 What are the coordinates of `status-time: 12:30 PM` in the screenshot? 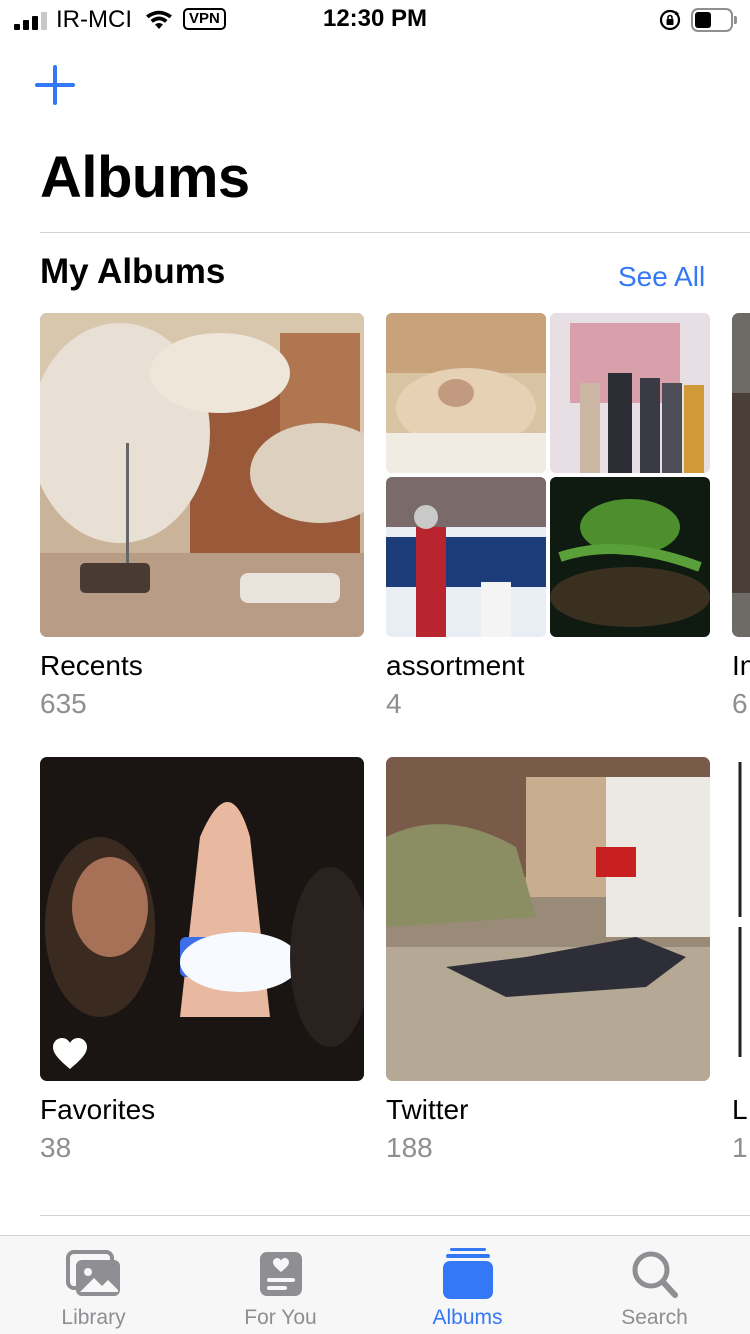 It's located at (375, 18).